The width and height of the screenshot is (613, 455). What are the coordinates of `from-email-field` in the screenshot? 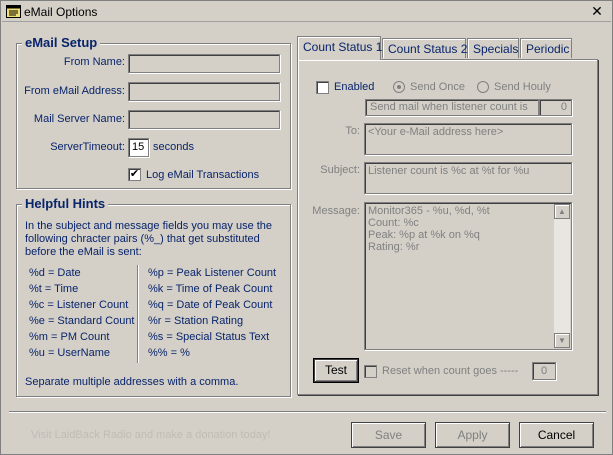 It's located at (204, 91).